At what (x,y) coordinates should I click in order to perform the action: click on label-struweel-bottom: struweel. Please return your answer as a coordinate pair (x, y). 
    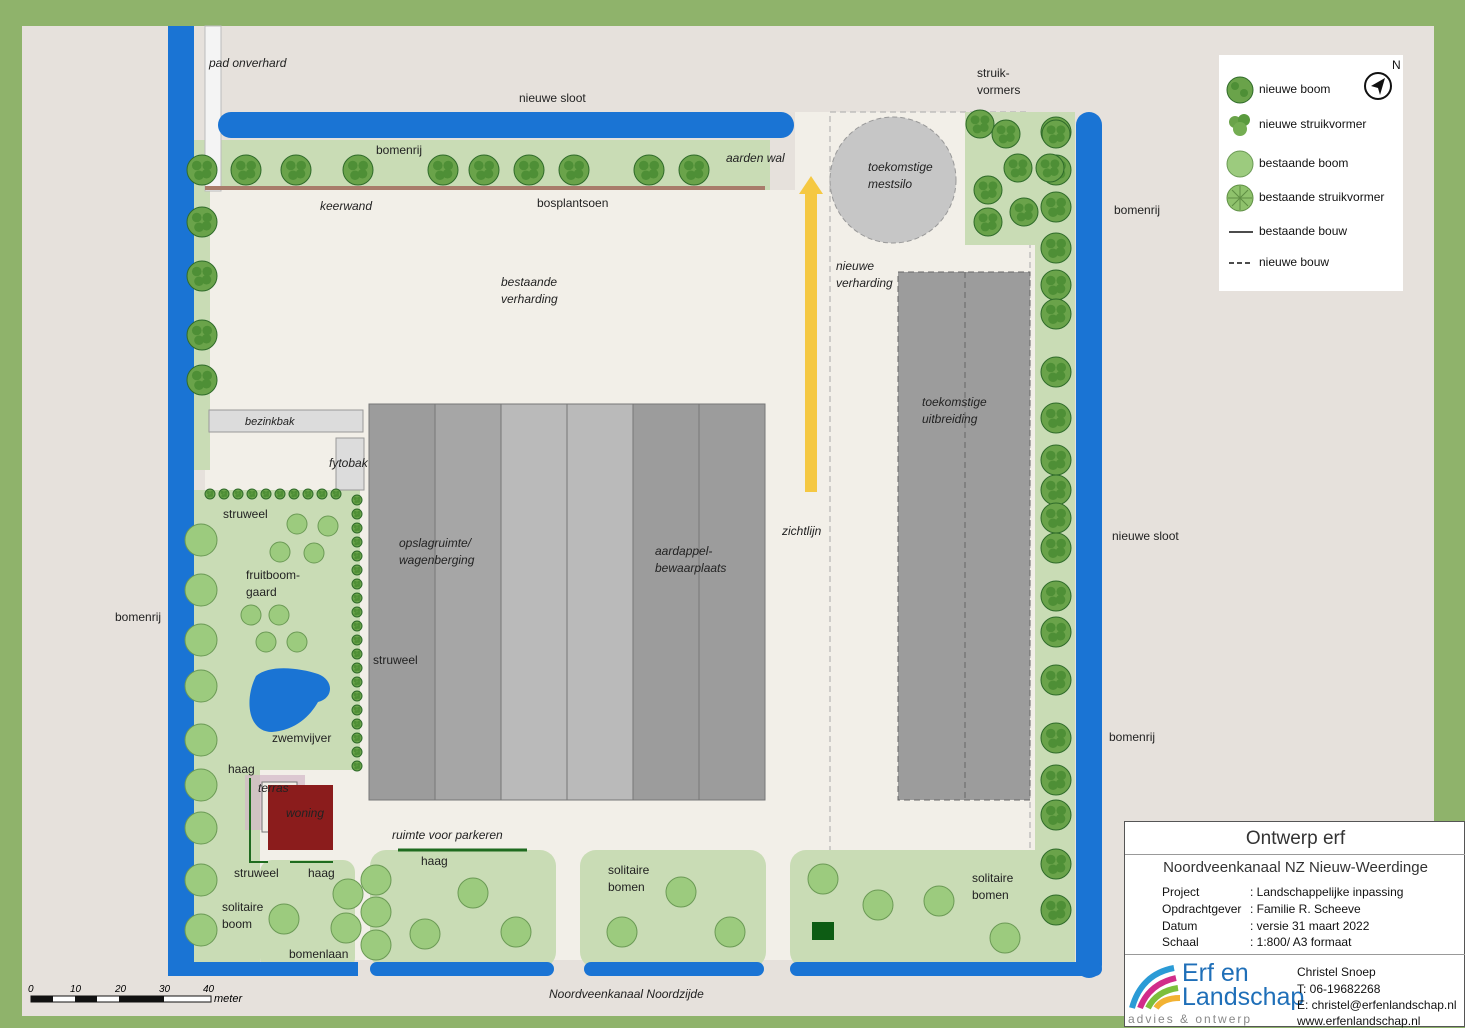
    Looking at the image, I should click on (256, 873).